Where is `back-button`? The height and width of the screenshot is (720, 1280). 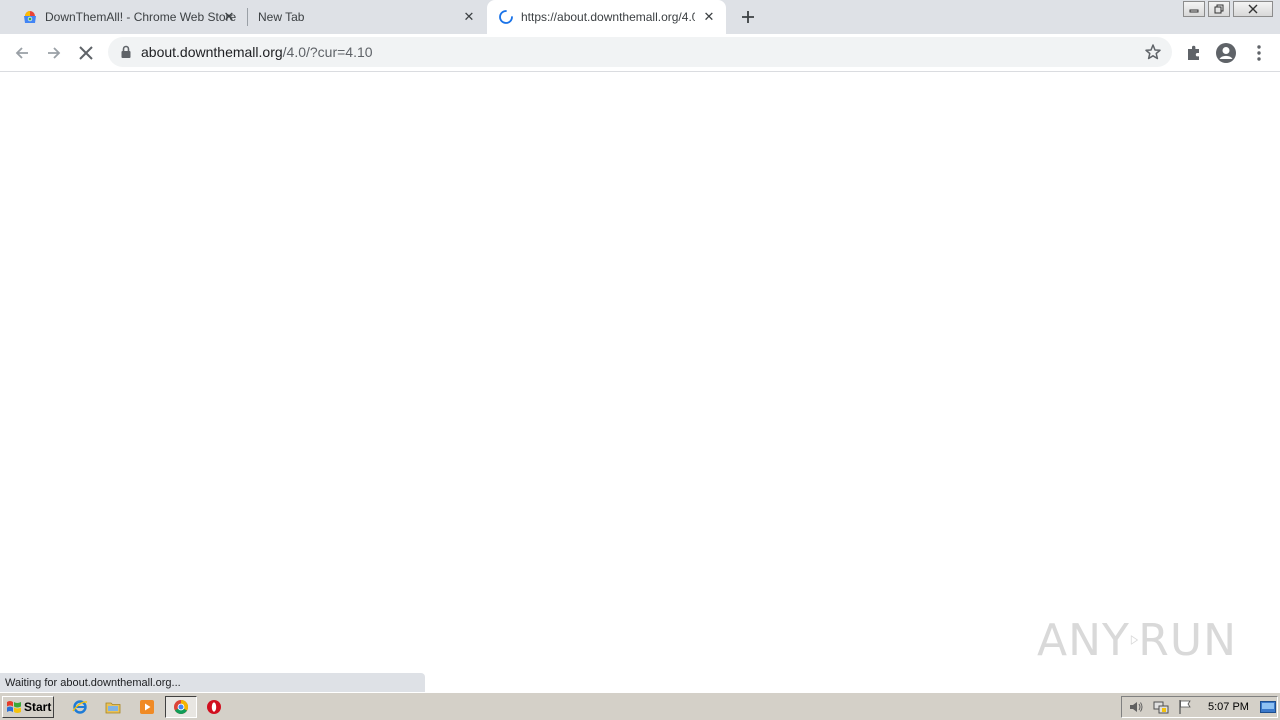 back-button is located at coordinates (22, 53).